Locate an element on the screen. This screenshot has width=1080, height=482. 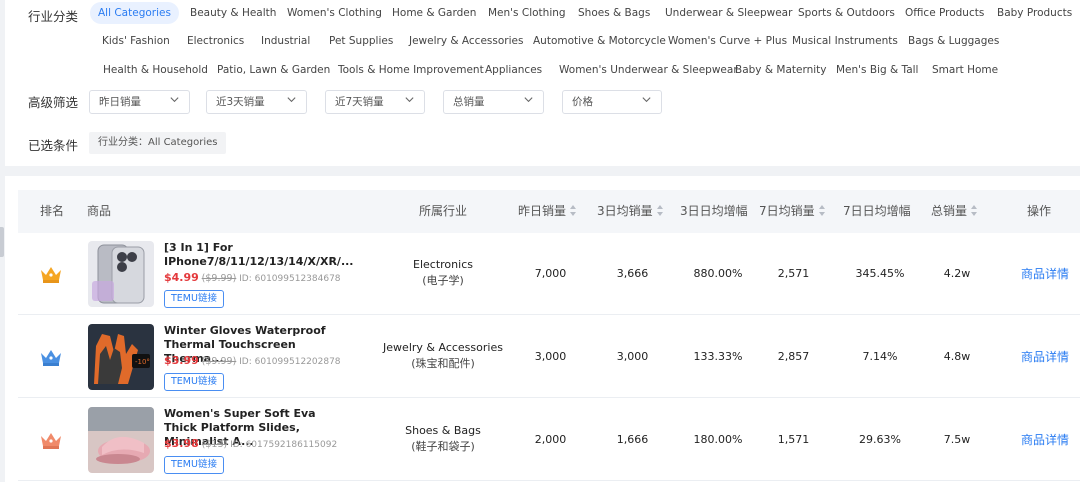
industry-cell: Electronics (电子学) is located at coordinates (443, 273).